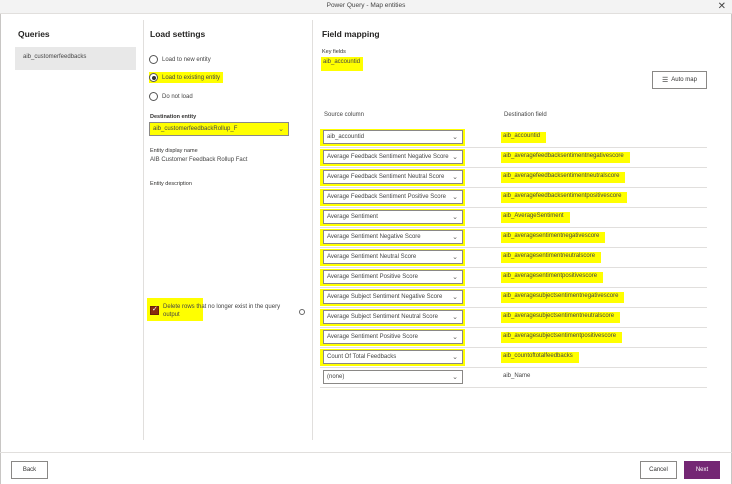 Image resolution: width=732 pixels, height=484 pixels. Describe the element at coordinates (29, 470) in the screenshot. I see `back-button: Back` at that location.